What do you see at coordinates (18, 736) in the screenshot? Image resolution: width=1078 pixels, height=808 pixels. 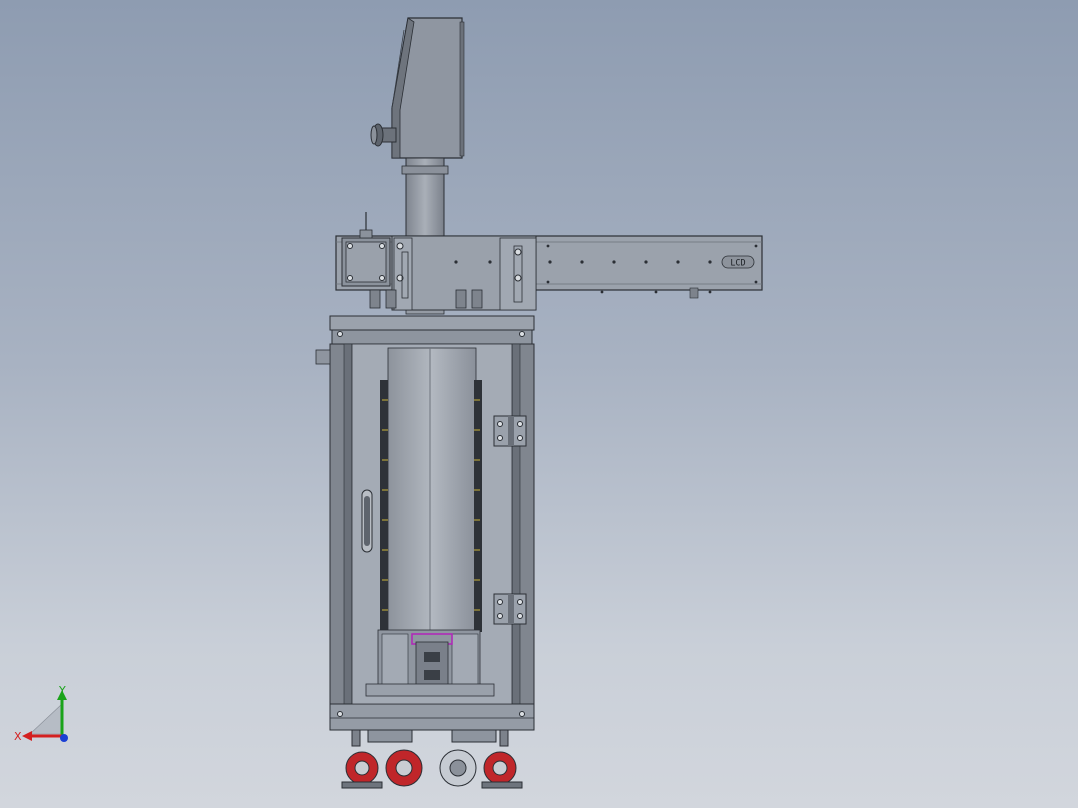 I see `x-axis-label: X` at bounding box center [18, 736].